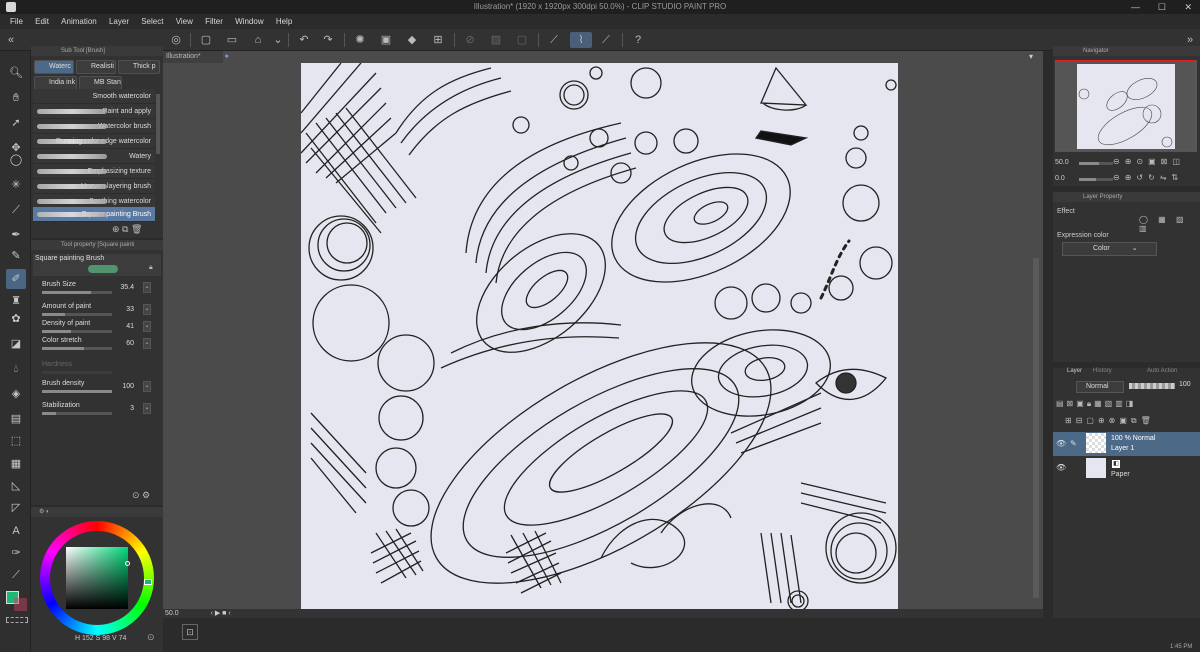  What do you see at coordinates (124, 287) in the screenshot?
I see `prop-value: 35.4` at bounding box center [124, 287].